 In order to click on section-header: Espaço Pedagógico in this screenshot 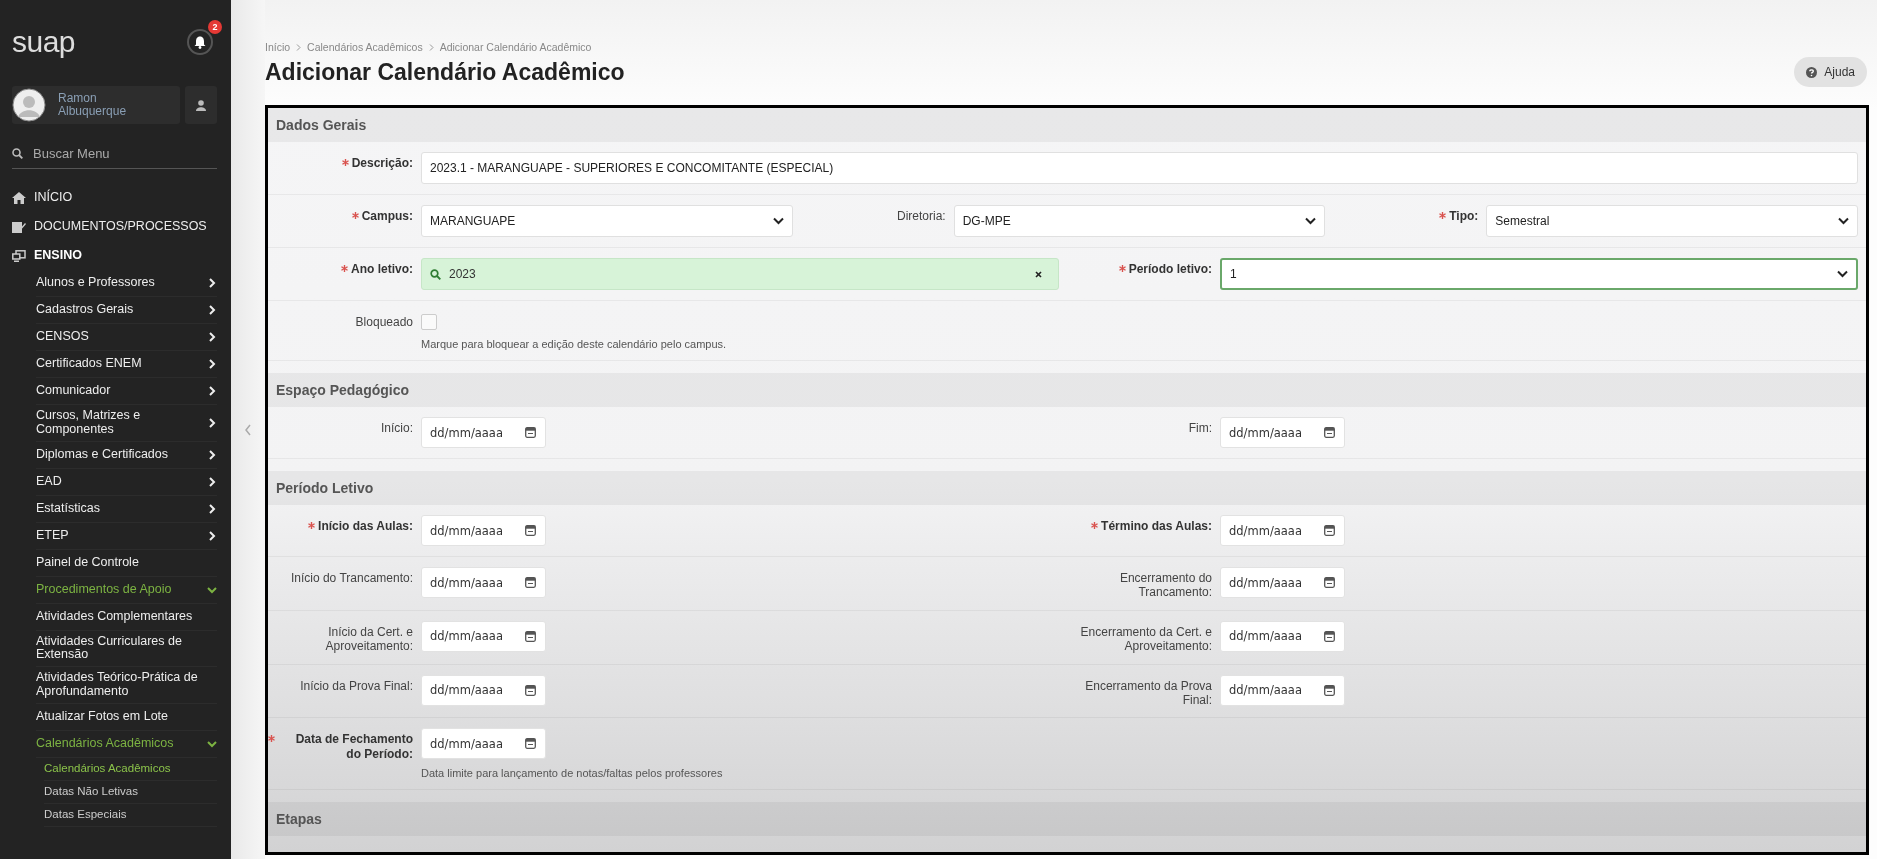, I will do `click(1067, 390)`.